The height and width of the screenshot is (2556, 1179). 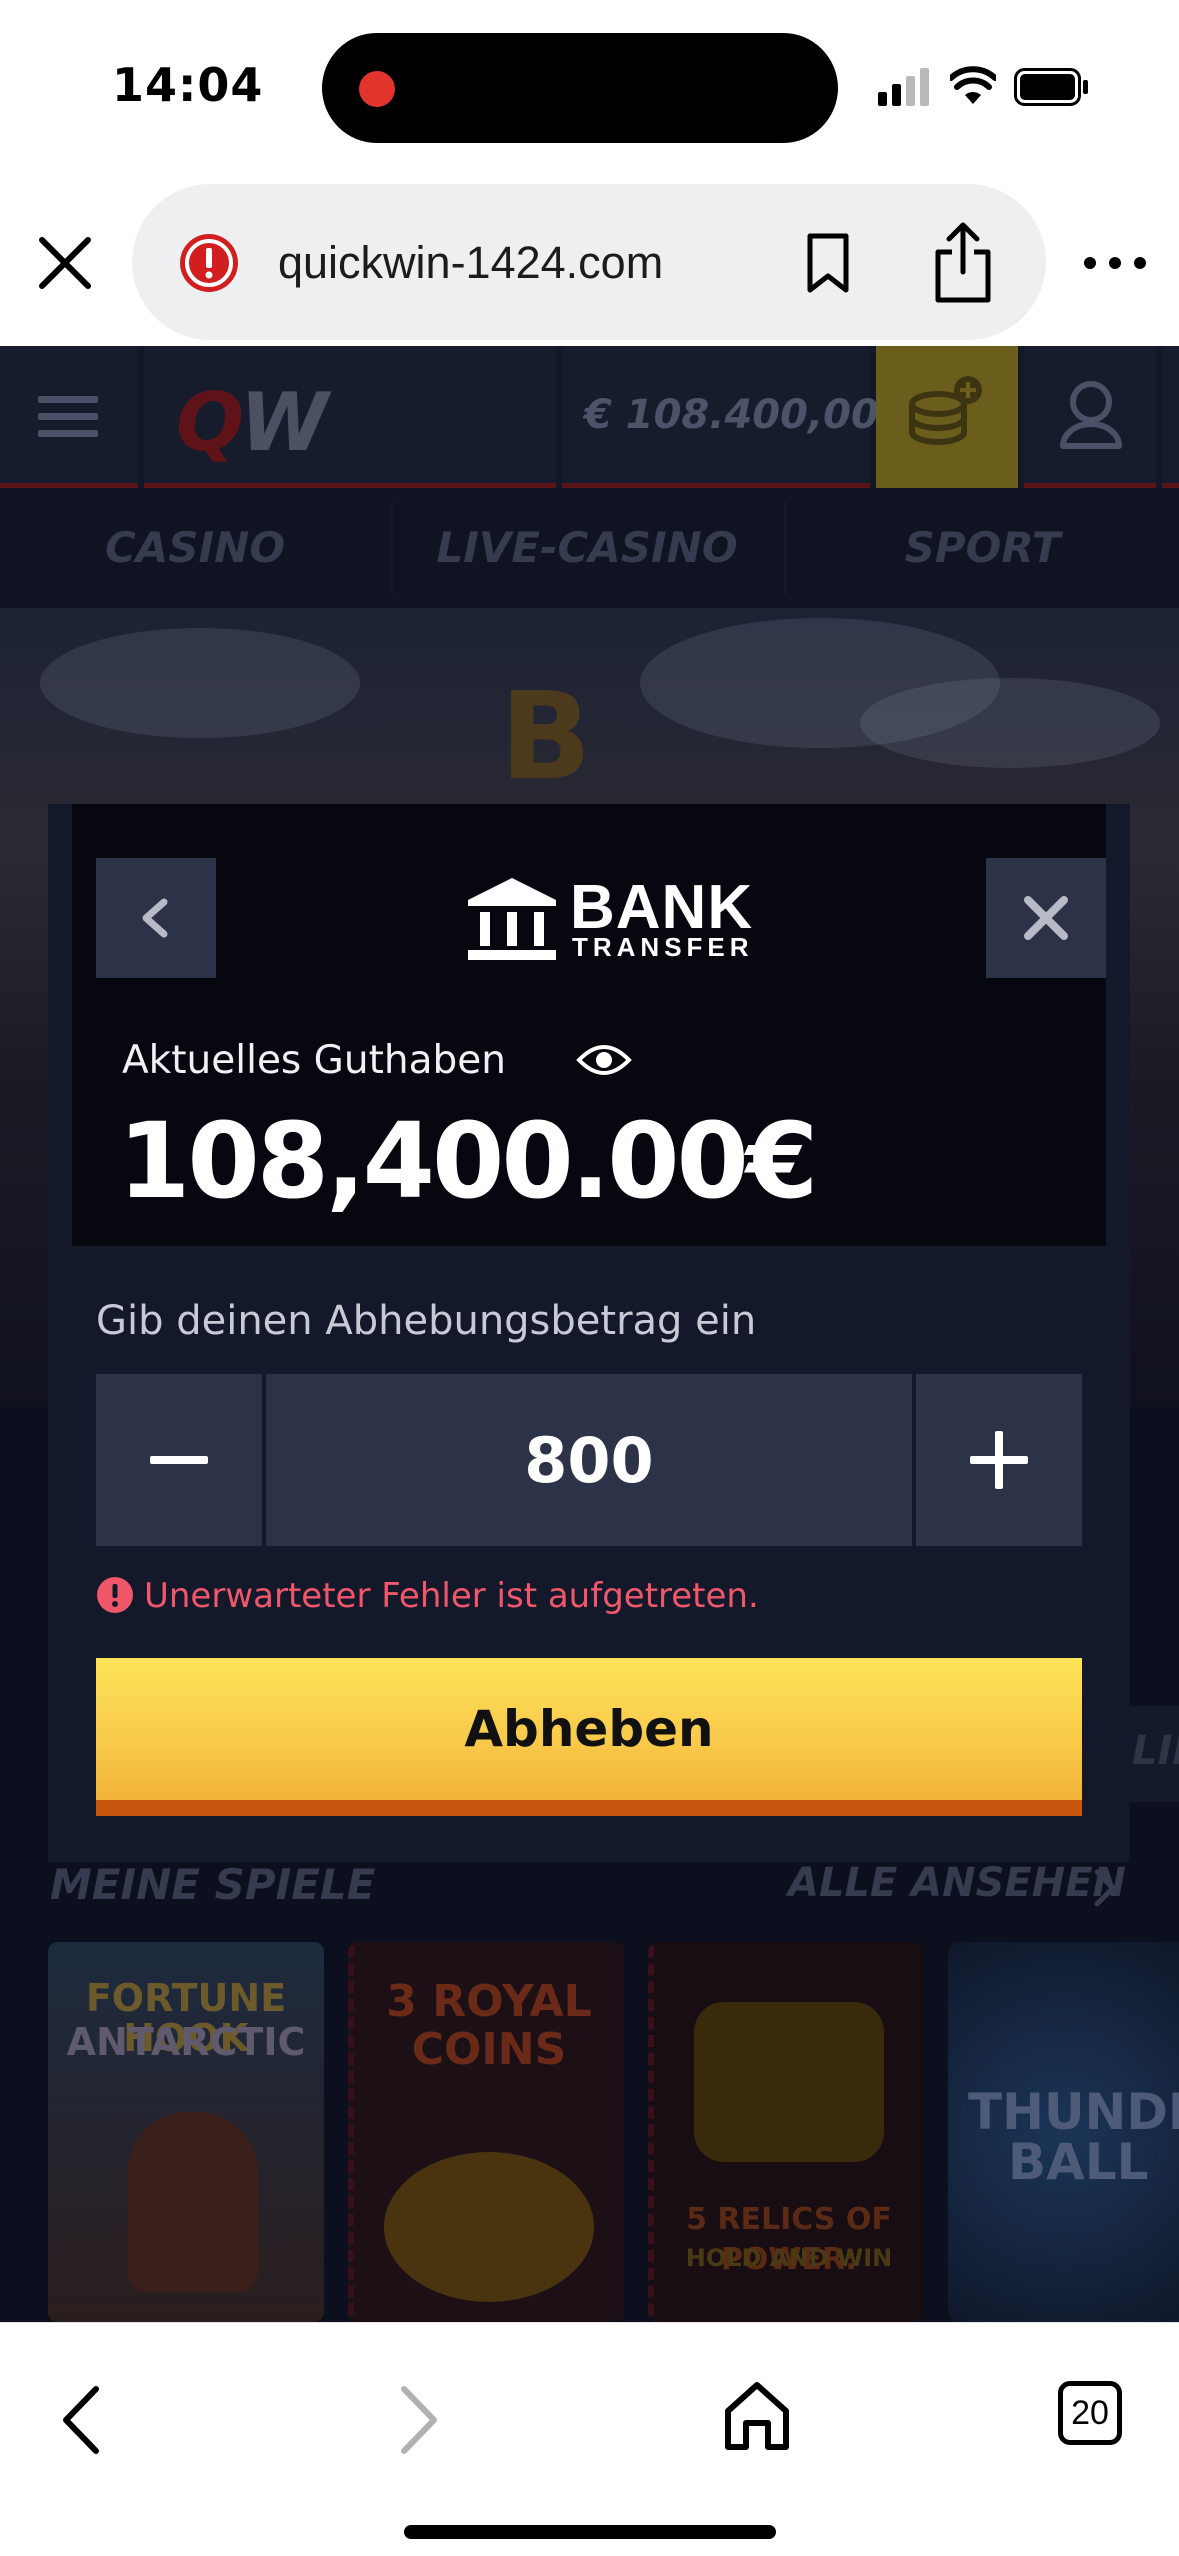 What do you see at coordinates (68, 417) in the screenshot?
I see `hamburger-menu-icon` at bounding box center [68, 417].